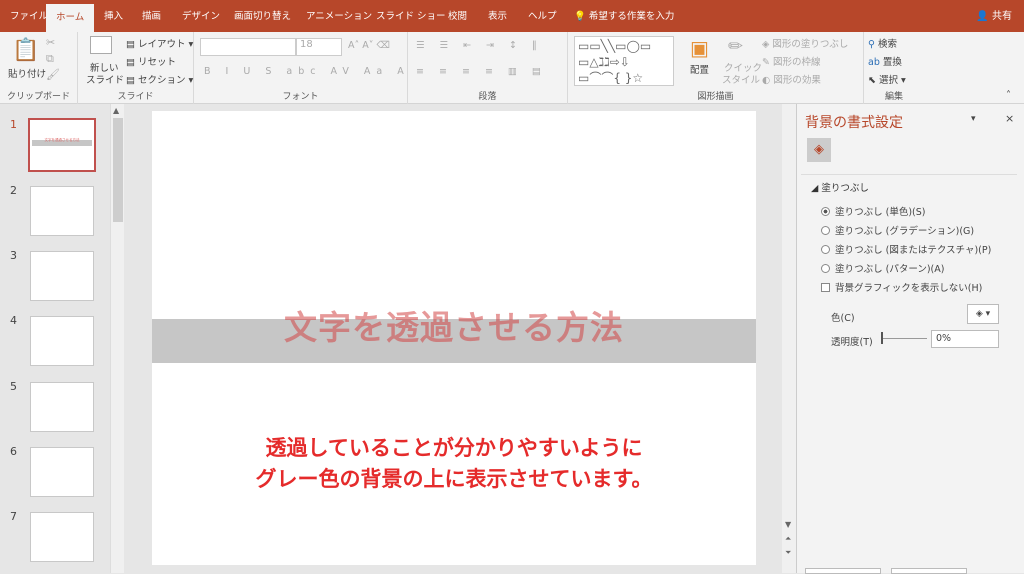  What do you see at coordinates (542, 16) in the screenshot?
I see `tab-help: ヘルプ` at bounding box center [542, 16].